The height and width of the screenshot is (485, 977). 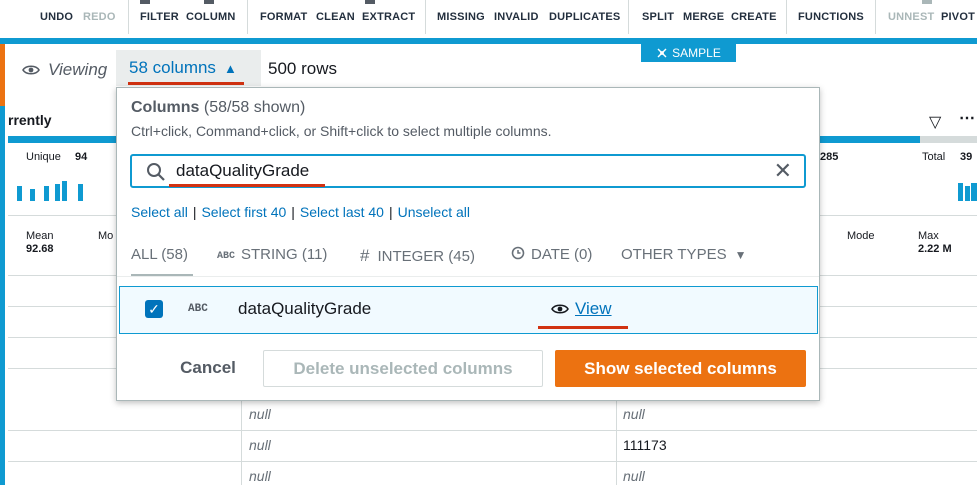 What do you see at coordinates (284, 254) in the screenshot?
I see `tab-string-label: STRING (11)` at bounding box center [284, 254].